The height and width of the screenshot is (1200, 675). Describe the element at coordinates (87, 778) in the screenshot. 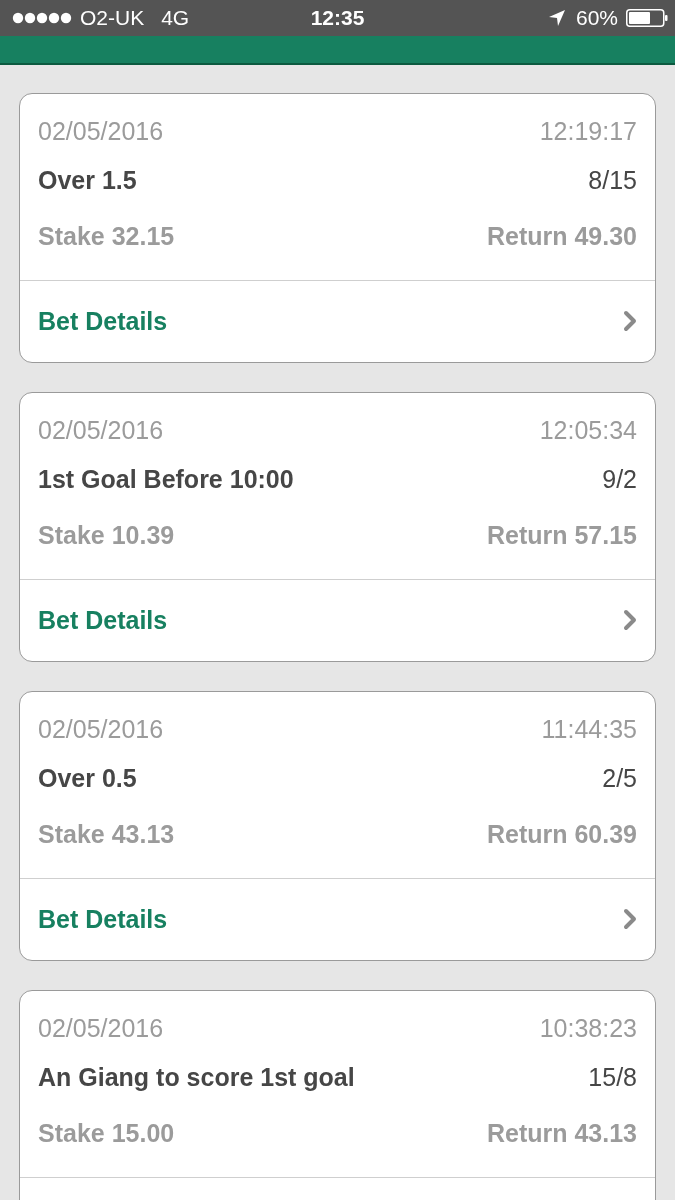

I see `bet-selection: Over 0.5` at that location.